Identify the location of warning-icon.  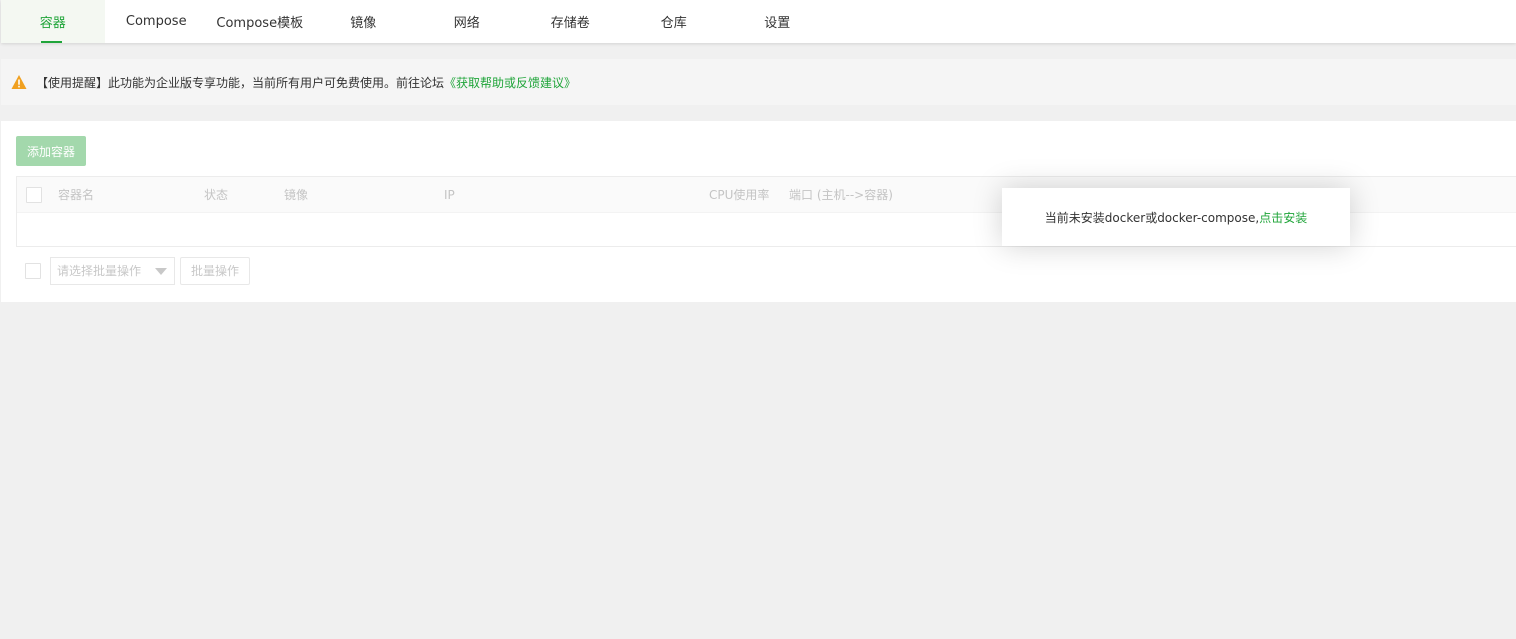
(19, 82).